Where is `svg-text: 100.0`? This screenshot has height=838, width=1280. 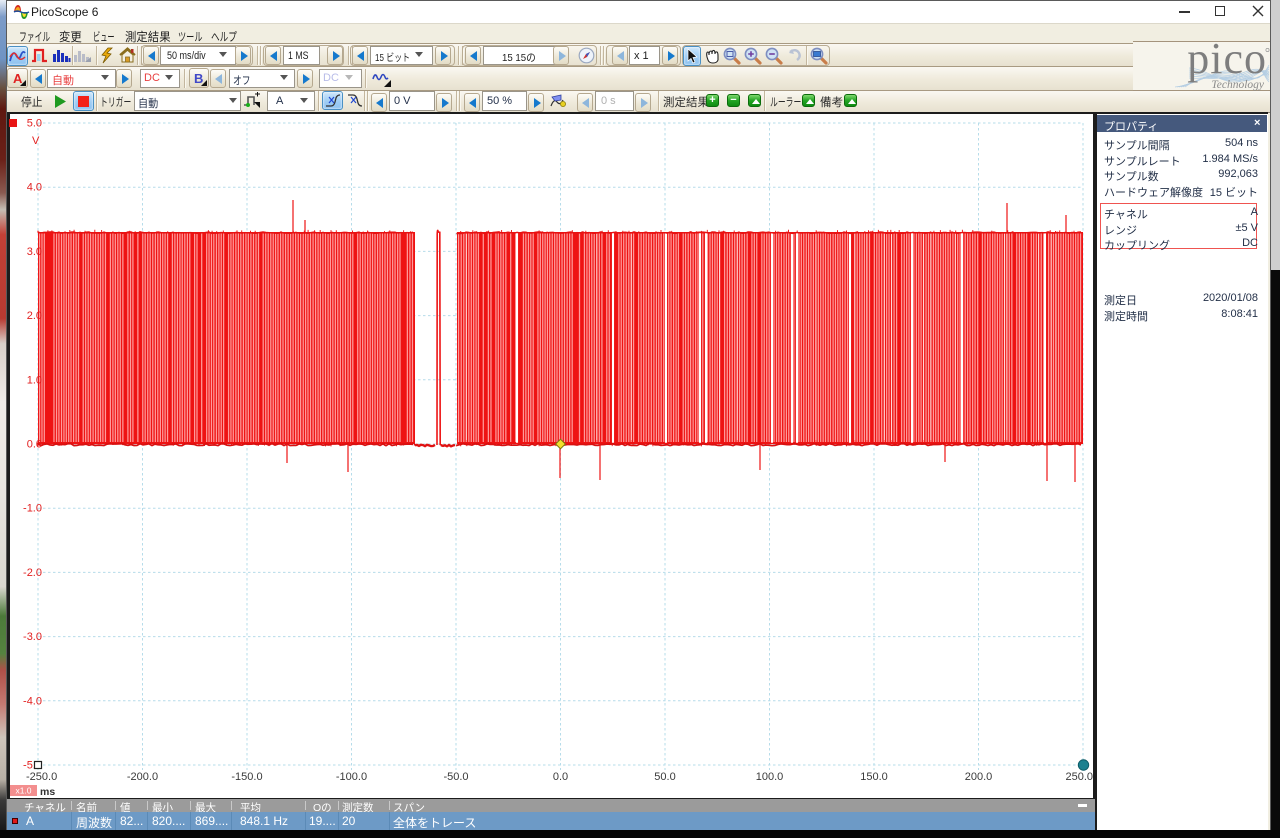 svg-text: 100.0 is located at coordinates (770, 777).